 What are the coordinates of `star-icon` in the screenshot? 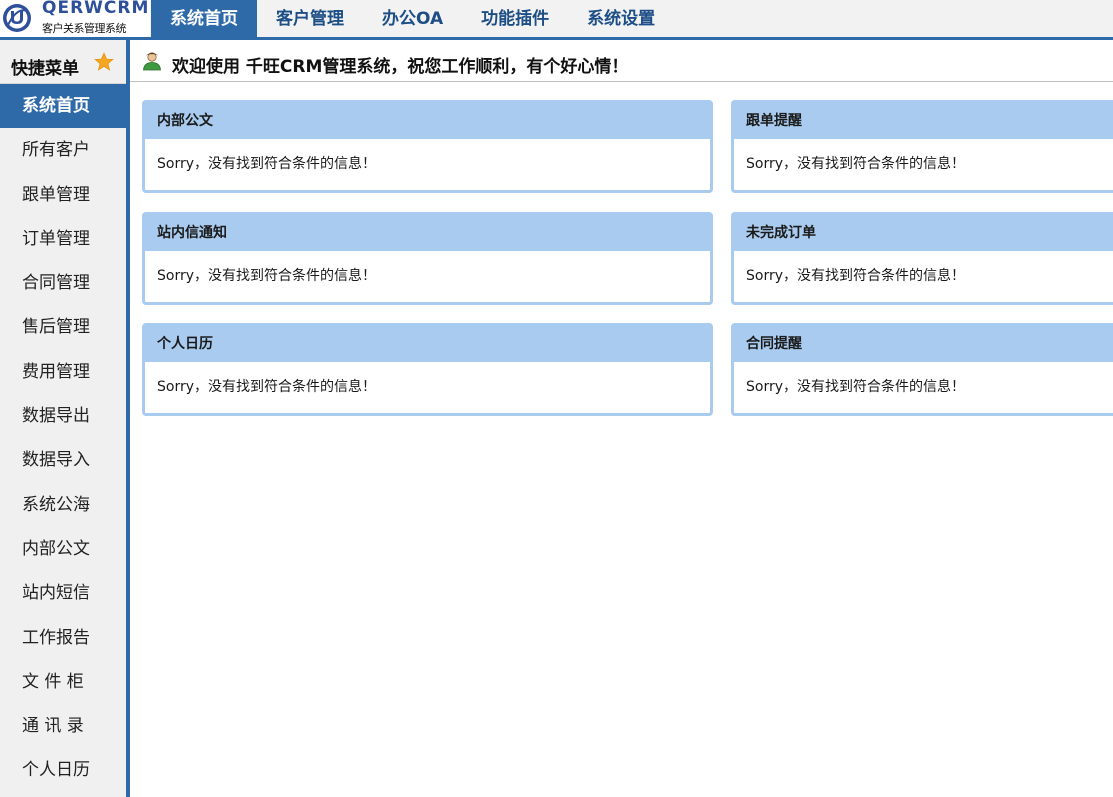 It's located at (104, 62).